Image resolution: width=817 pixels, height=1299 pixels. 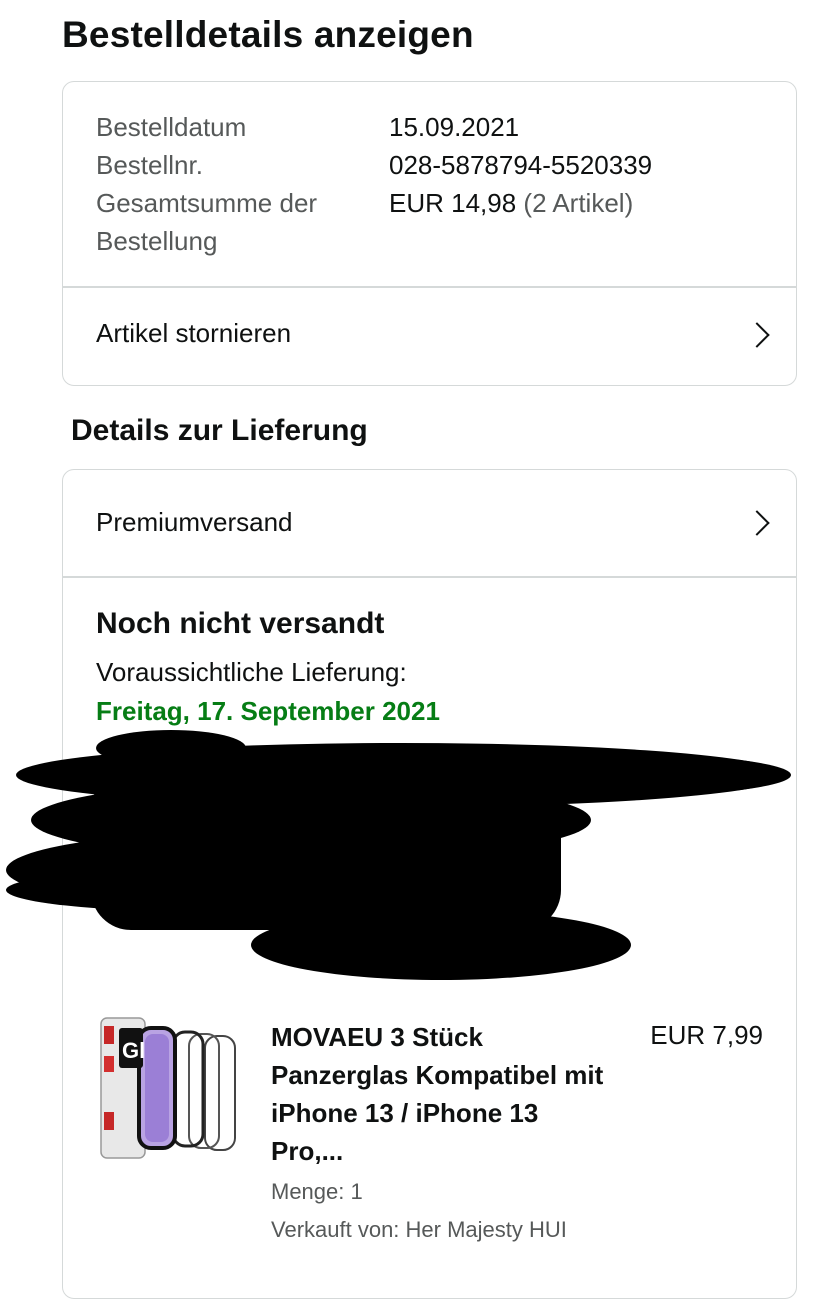 What do you see at coordinates (453, 203) in the screenshot?
I see `order-total-amount: EUR 14,98` at bounding box center [453, 203].